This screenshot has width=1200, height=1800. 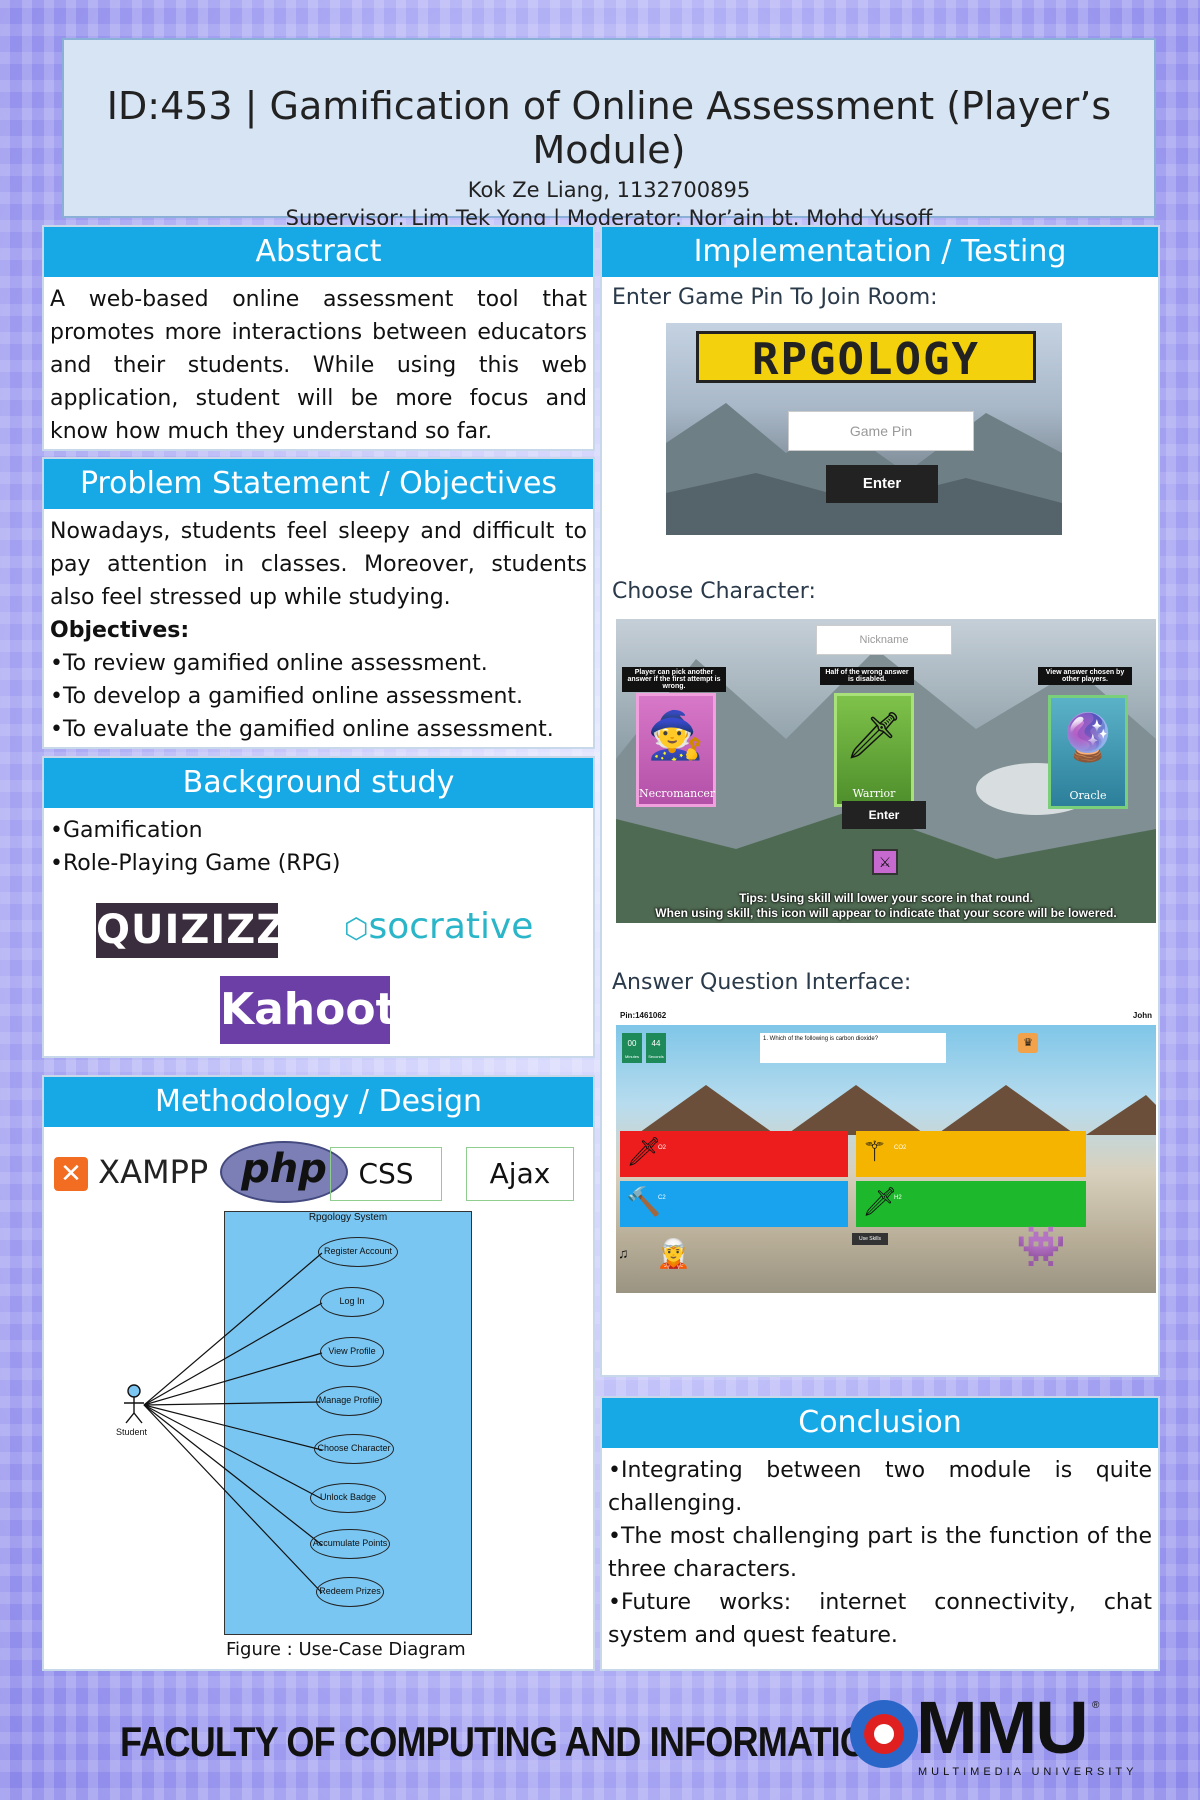 What do you see at coordinates (350, 1592) in the screenshot?
I see `use-case-ellipse: Redeem Prizes` at bounding box center [350, 1592].